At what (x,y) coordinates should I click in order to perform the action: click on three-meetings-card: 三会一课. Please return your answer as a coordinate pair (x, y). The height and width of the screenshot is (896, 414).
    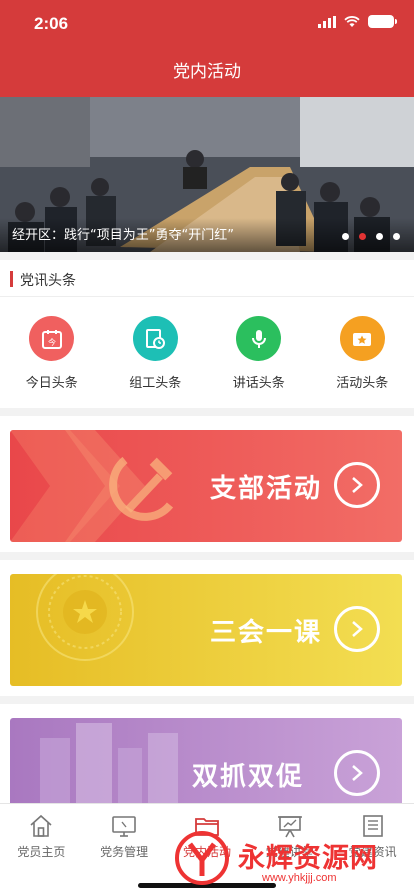
    Looking at the image, I should click on (206, 630).